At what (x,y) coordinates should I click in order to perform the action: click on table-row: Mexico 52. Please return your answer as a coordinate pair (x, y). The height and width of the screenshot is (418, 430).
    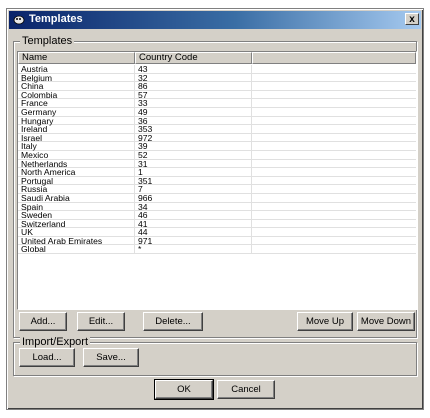
    Looking at the image, I should click on (217, 155).